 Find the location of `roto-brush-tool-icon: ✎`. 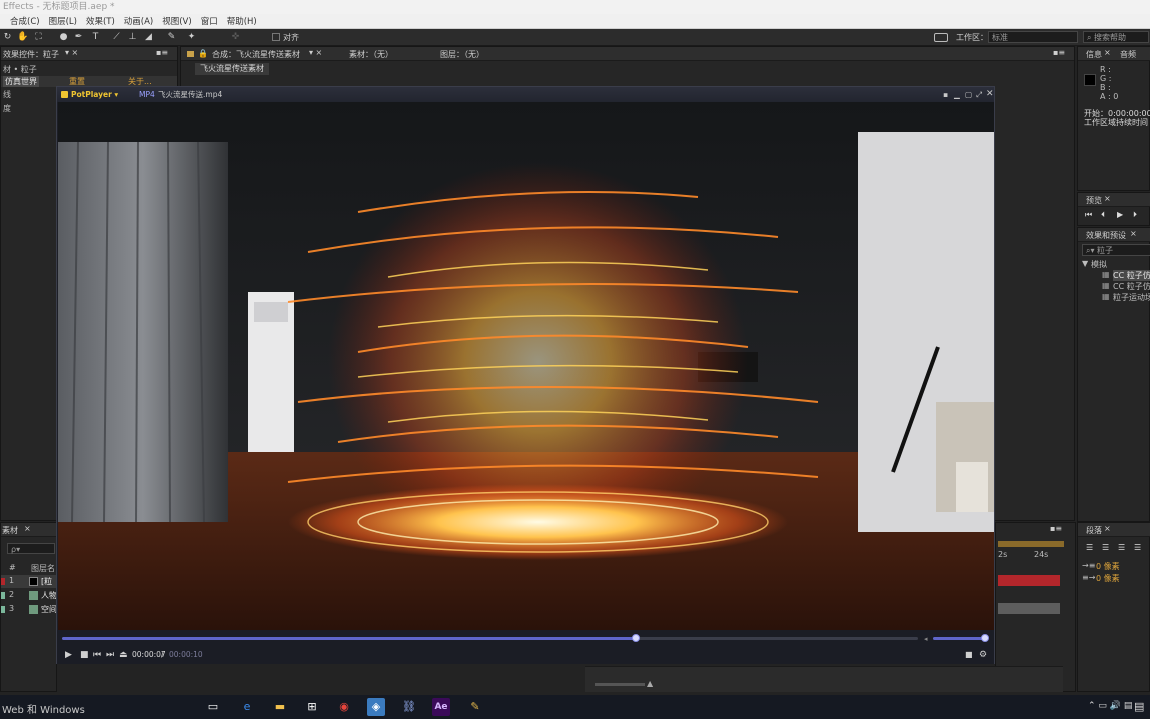

roto-brush-tool-icon: ✎ is located at coordinates (171, 37).